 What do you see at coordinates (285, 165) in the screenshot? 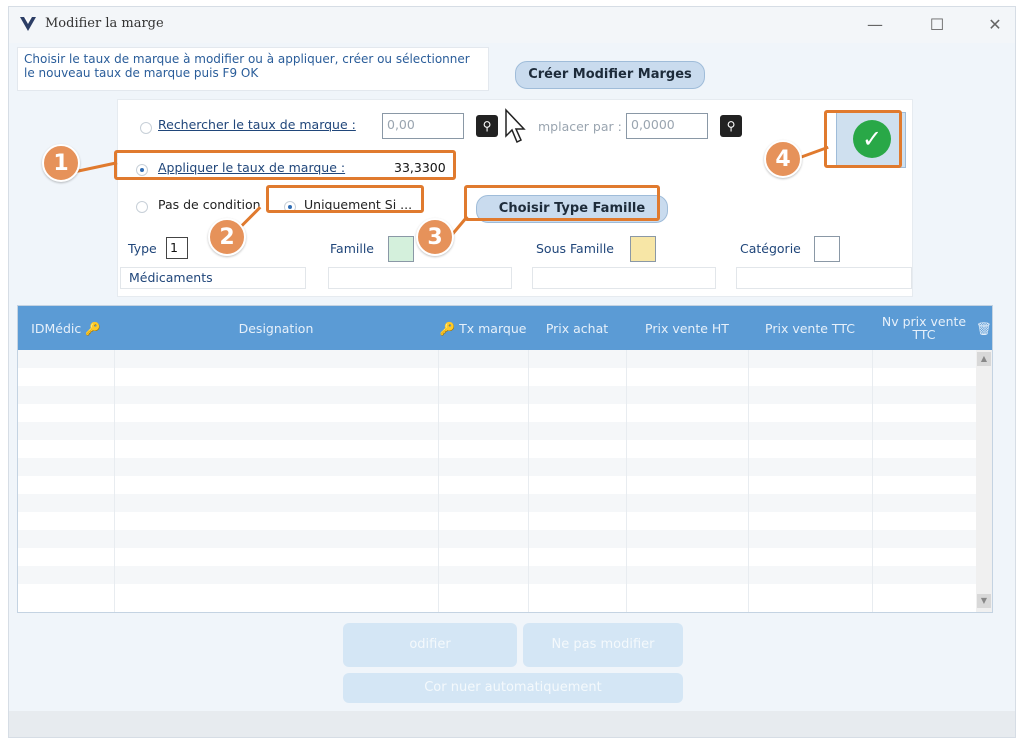
I see `highlight-apply-rate` at bounding box center [285, 165].